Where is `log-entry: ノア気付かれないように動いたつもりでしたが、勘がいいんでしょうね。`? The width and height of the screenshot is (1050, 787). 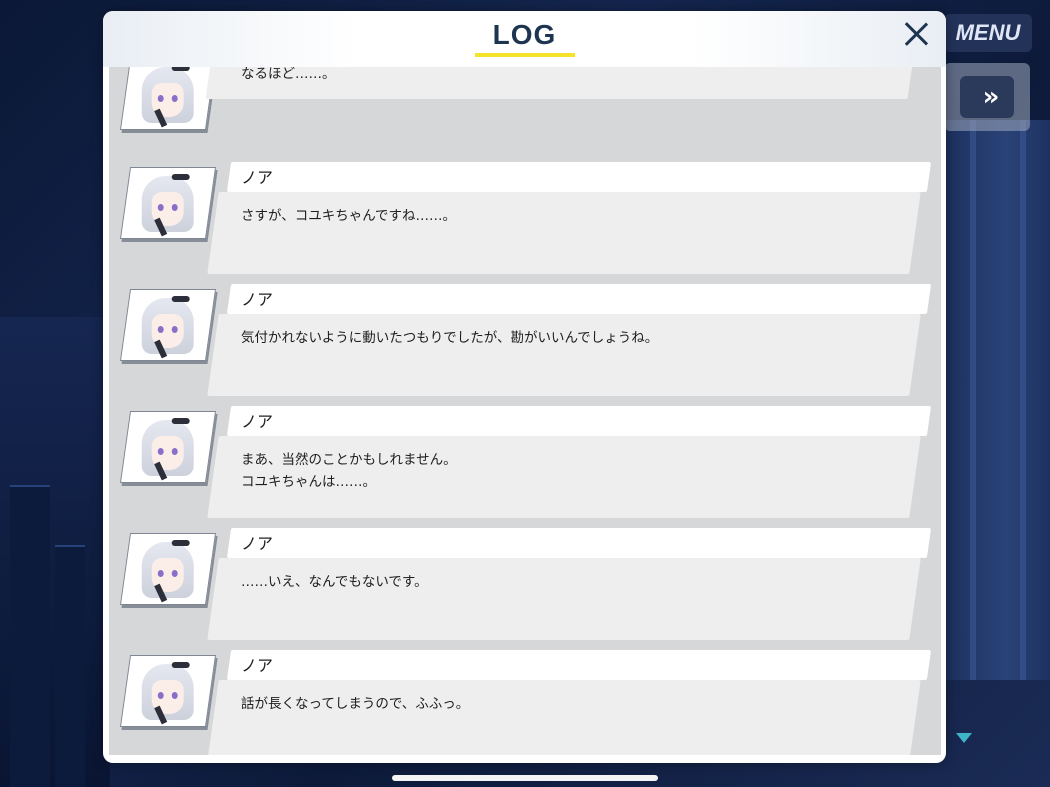 log-entry: ノア気付かれないように動いたつもりでしたが、勘がいいんでしょうね。 is located at coordinates (525, 342).